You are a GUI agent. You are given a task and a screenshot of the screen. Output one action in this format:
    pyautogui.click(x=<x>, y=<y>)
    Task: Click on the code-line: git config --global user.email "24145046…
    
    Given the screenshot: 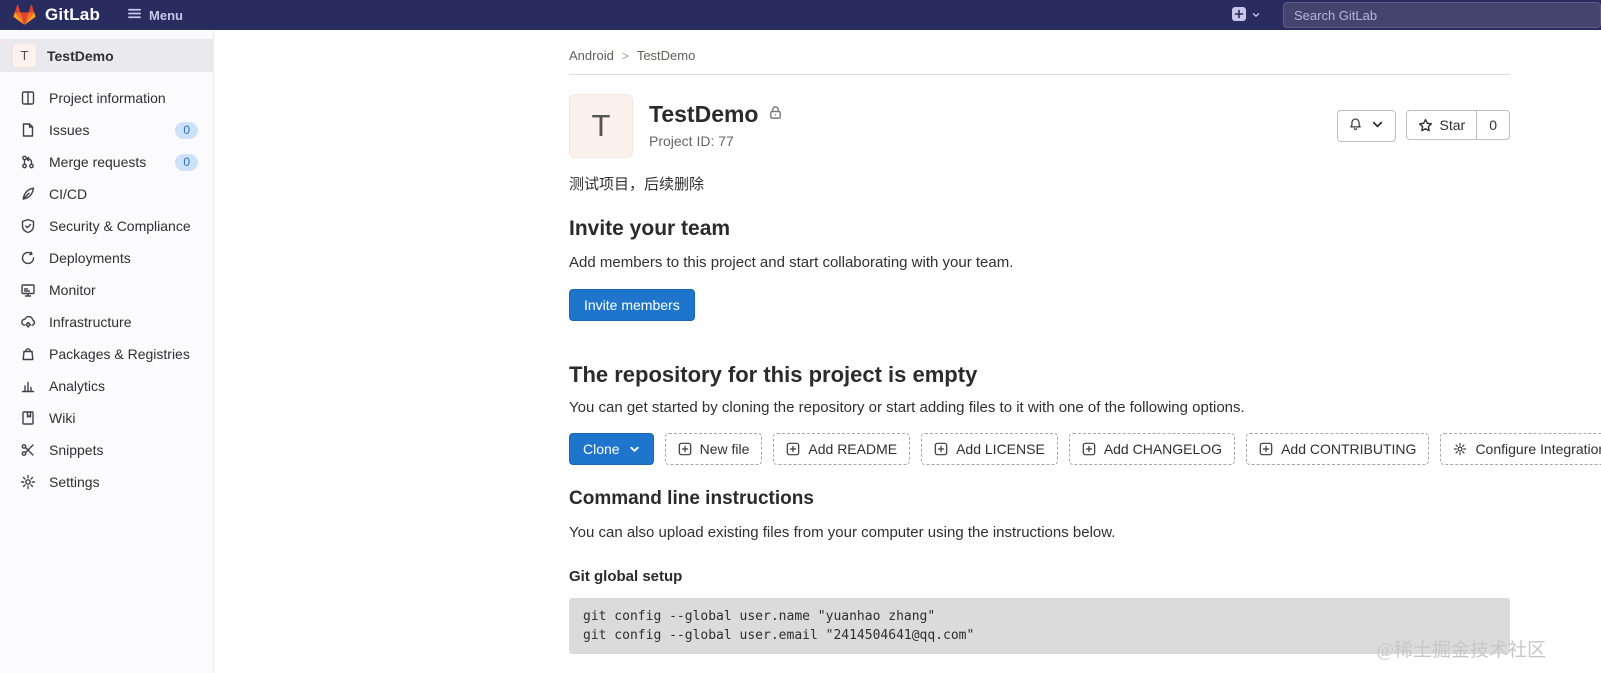 What is the action you would take?
    pyautogui.click(x=779, y=635)
    